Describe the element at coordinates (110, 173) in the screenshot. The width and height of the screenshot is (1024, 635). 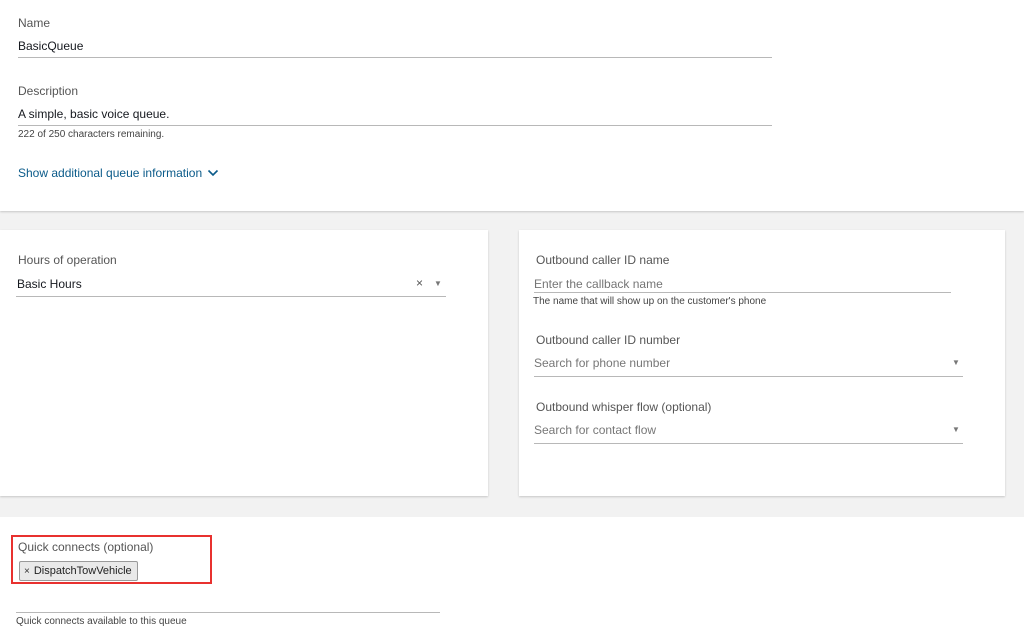
I see `show-additional-info-label: Show additional queue information` at that location.